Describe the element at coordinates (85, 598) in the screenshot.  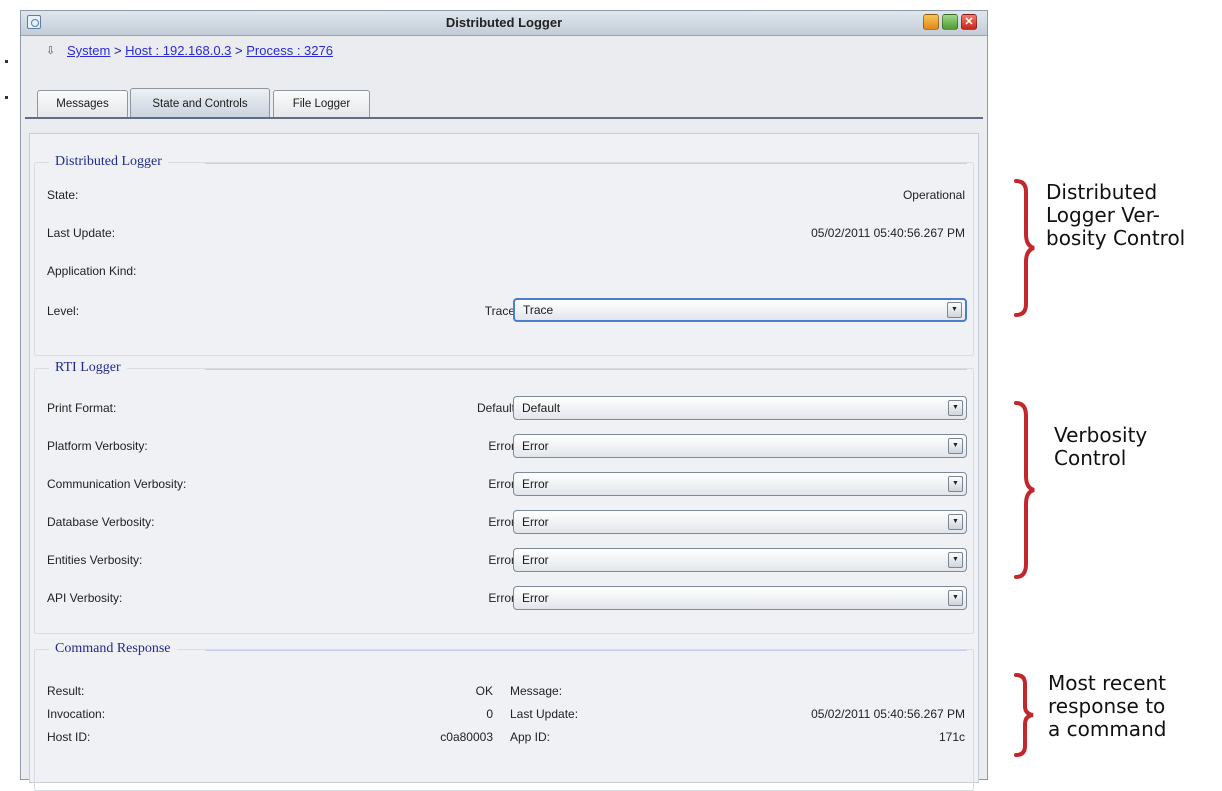
I see `api-verbosity-label: API Verbosity:` at that location.